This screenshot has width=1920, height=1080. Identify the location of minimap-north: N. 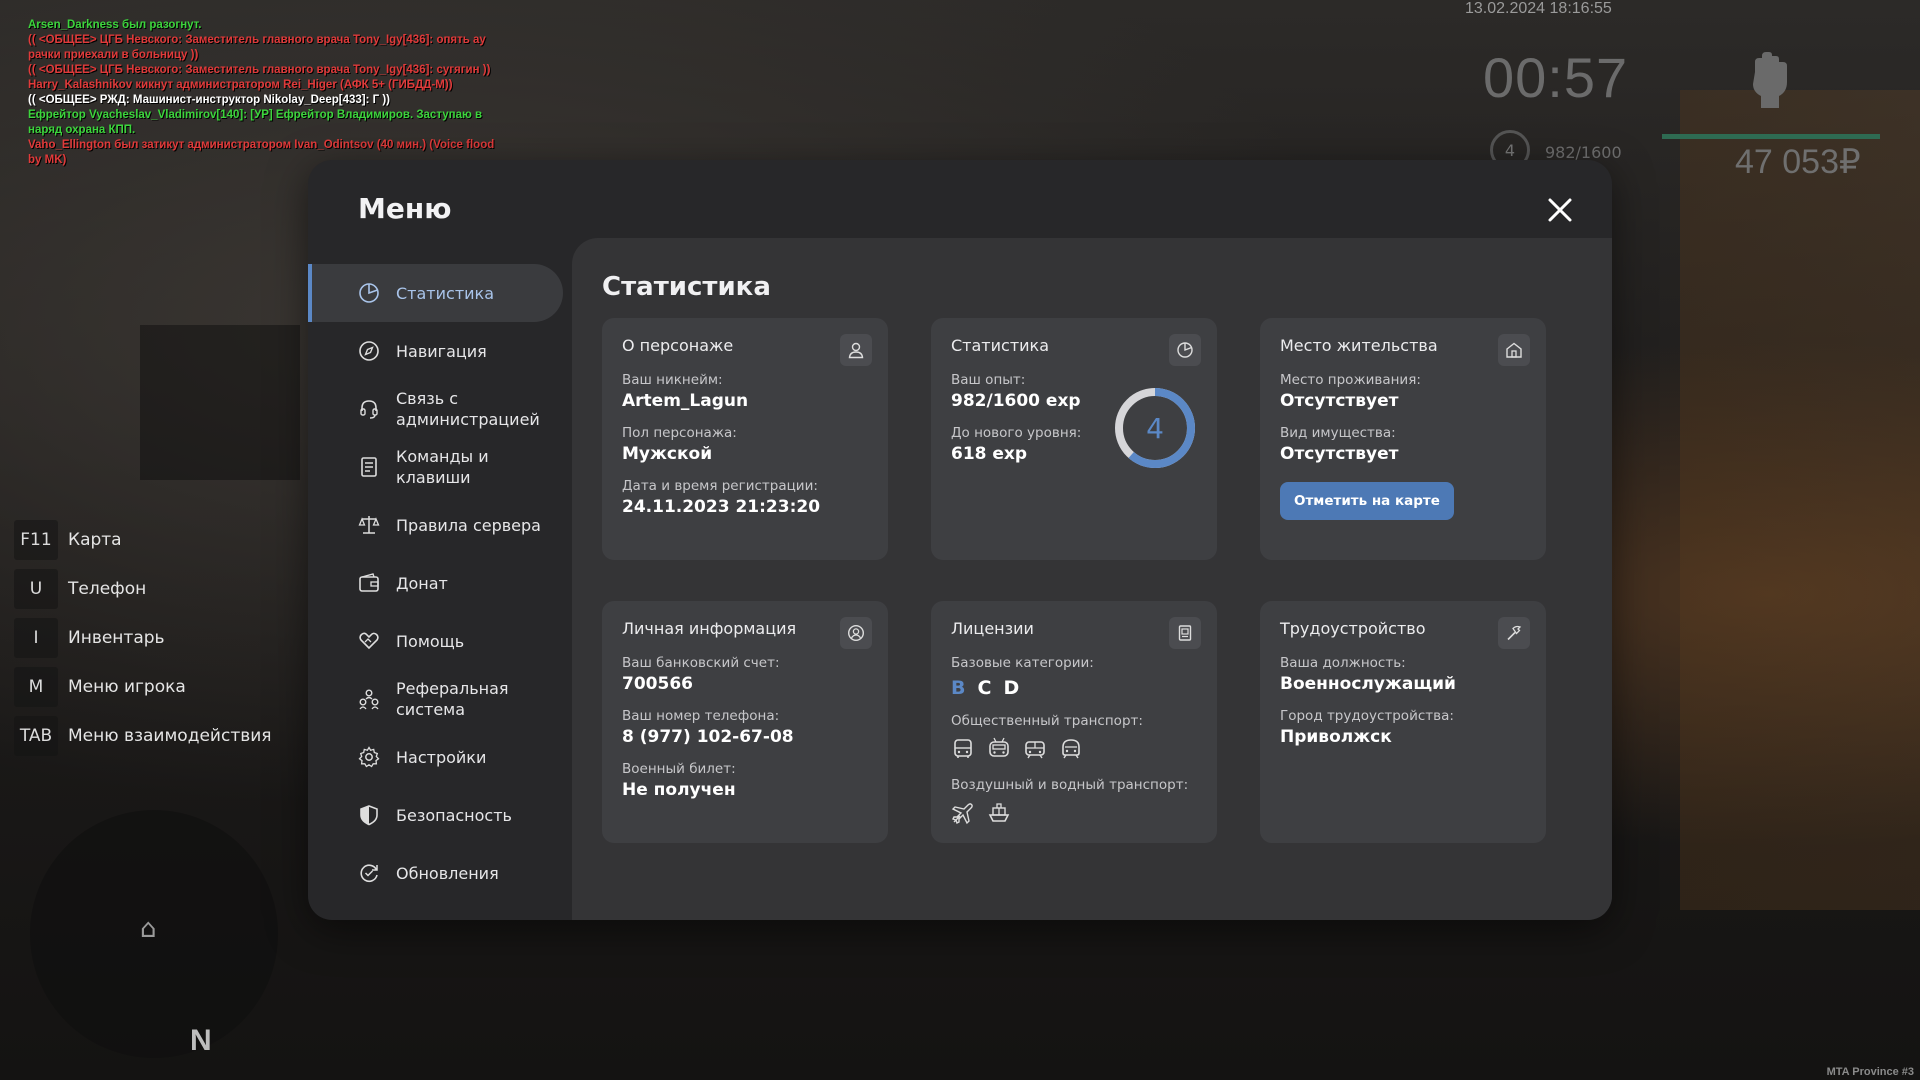
(201, 1040).